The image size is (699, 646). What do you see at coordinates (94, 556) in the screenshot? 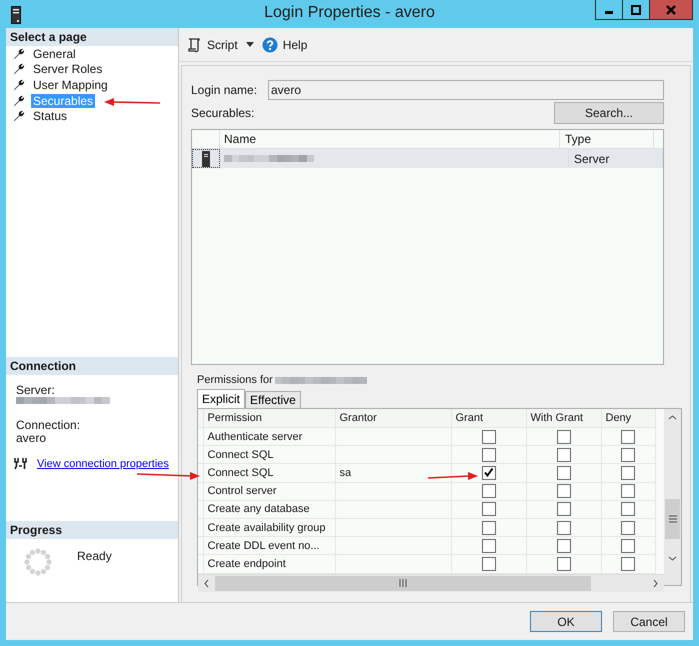
I see `progress-status: Ready` at bounding box center [94, 556].